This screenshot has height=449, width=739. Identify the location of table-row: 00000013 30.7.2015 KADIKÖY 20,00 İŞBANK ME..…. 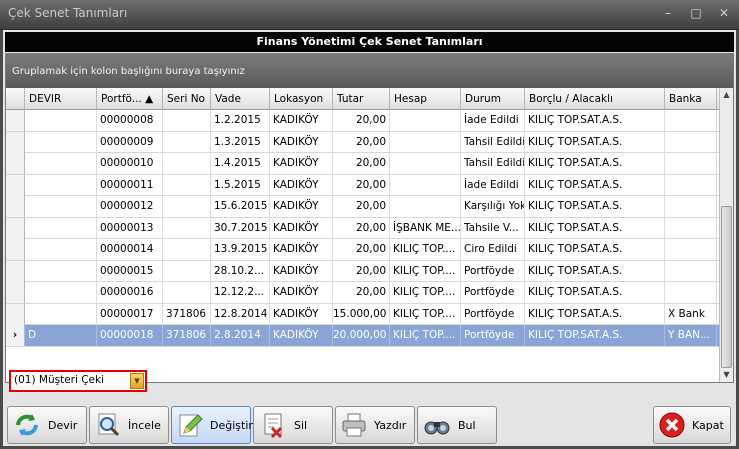
(369, 228).